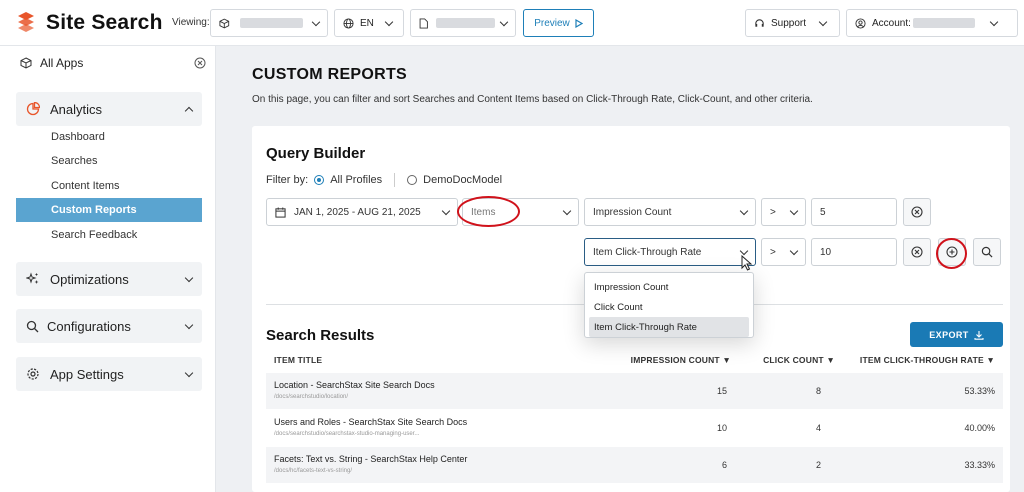 The image size is (1024, 492). Describe the element at coordinates (799, 360) in the screenshot. I see `column-header-click-count: CLICK COUNT ▼` at that location.